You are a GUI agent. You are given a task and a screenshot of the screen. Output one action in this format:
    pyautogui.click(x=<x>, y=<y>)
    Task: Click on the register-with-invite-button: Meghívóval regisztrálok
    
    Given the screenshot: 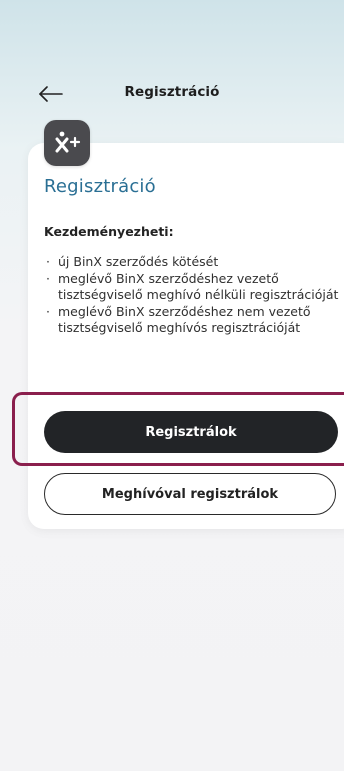 What is the action you would take?
    pyautogui.click(x=190, y=494)
    